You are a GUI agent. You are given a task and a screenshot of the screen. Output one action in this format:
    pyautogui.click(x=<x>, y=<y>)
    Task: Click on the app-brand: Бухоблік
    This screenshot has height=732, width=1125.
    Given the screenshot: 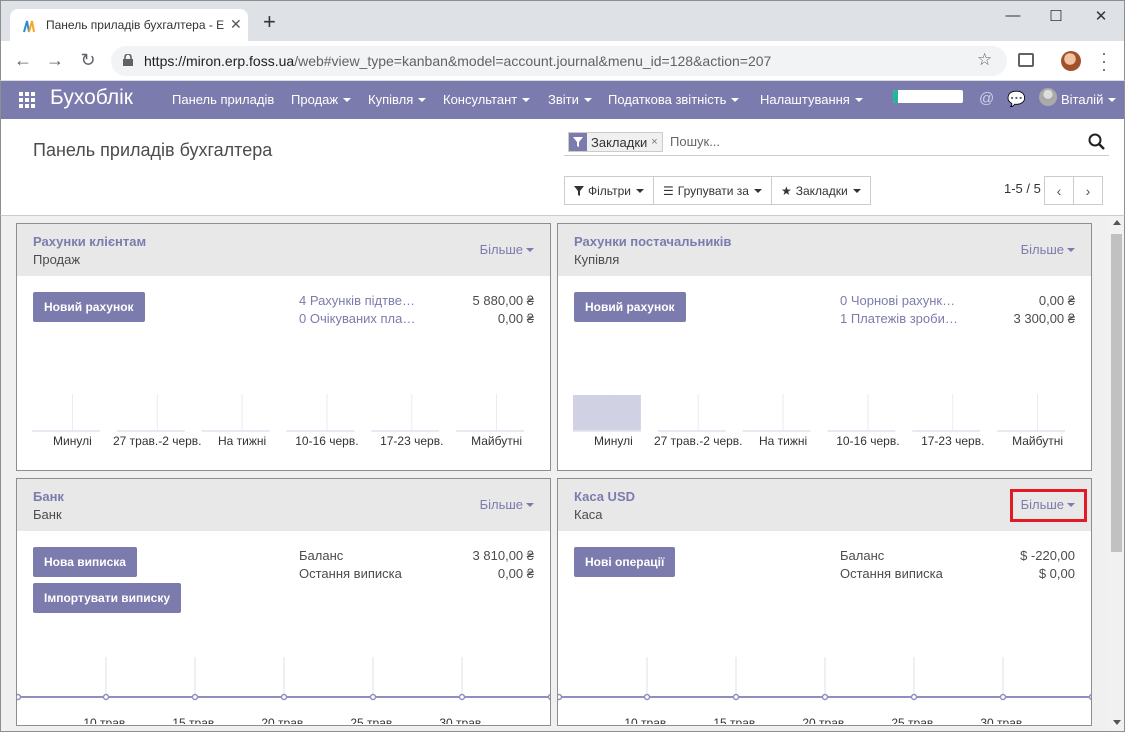 What is the action you would take?
    pyautogui.click(x=91, y=98)
    